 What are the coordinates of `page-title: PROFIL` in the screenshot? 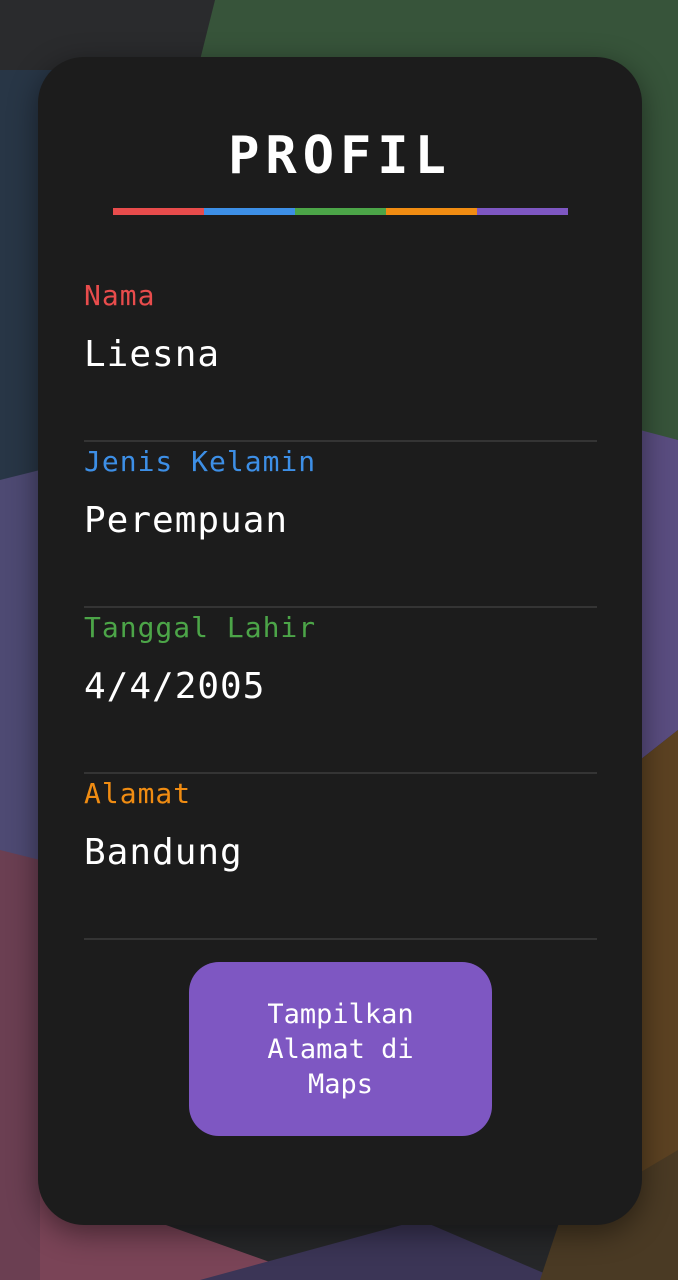 It's located at (340, 156).